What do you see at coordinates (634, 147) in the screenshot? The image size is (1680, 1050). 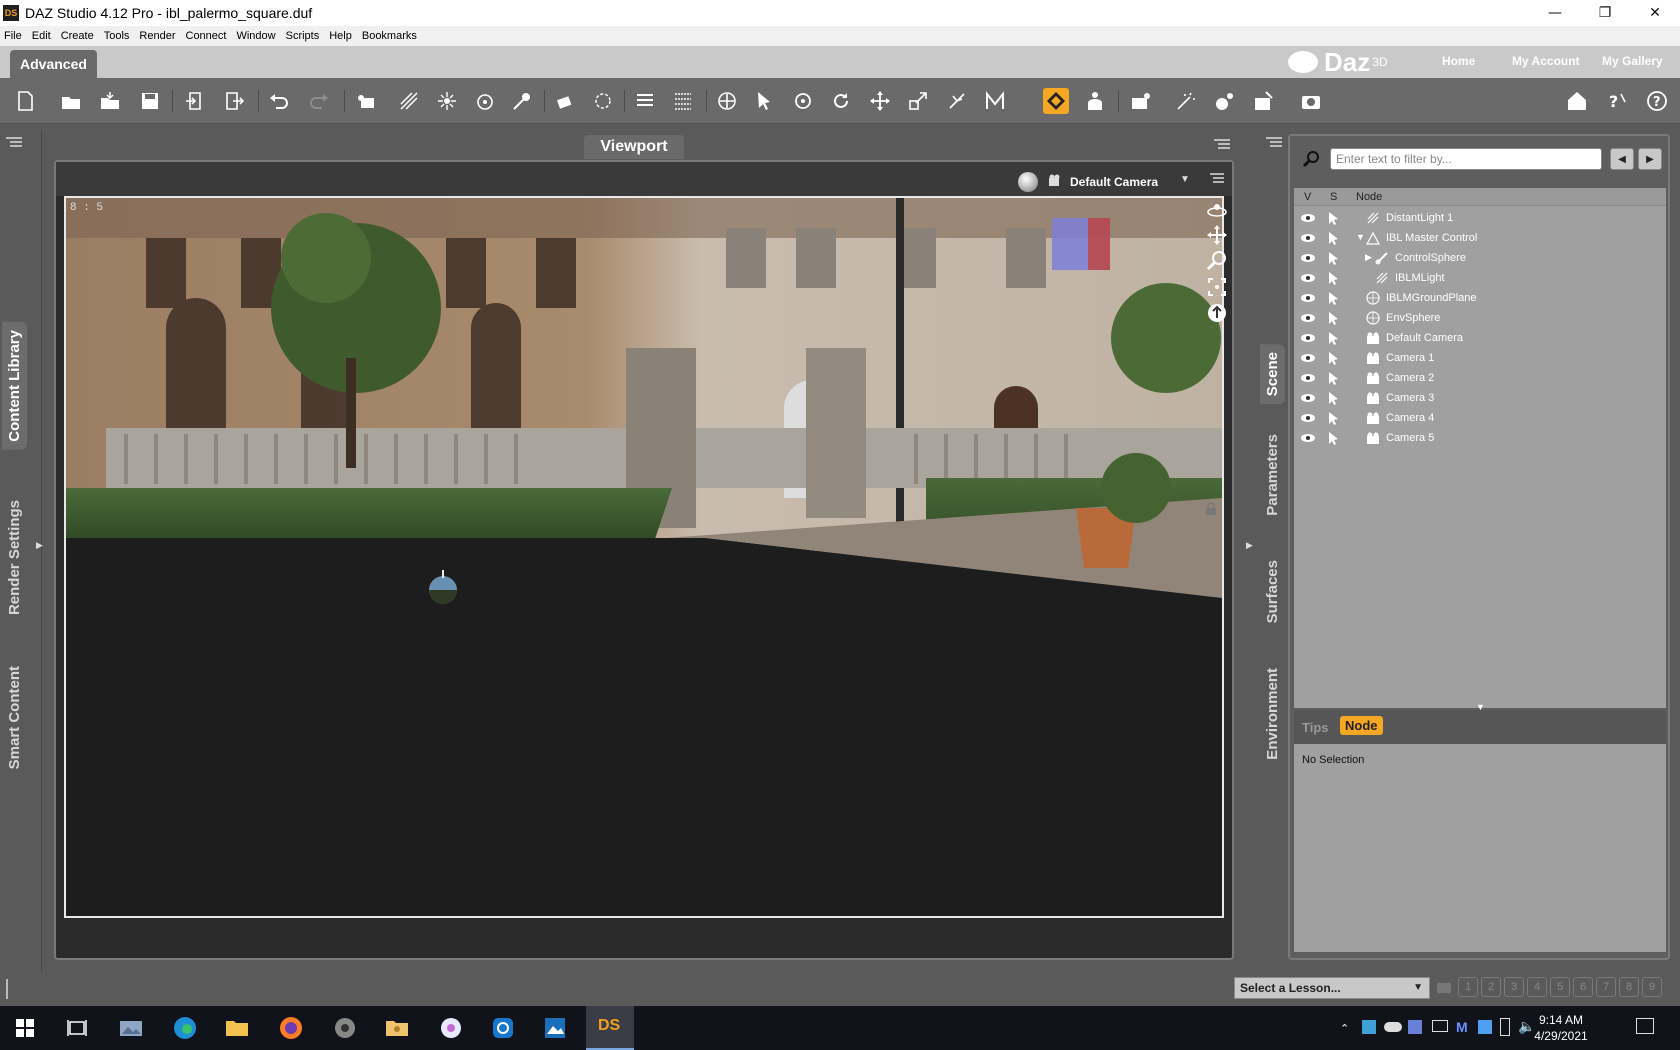 I see `viewport-tab: Viewport` at bounding box center [634, 147].